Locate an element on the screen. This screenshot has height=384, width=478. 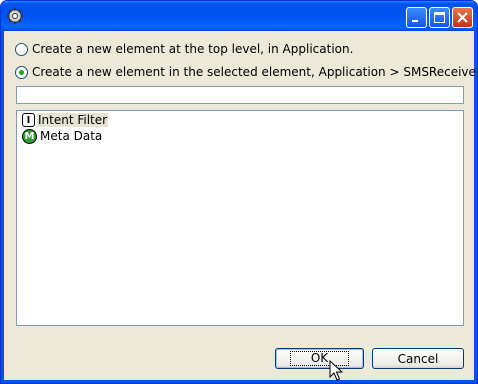
meta-data-label: Meta Data is located at coordinates (71, 136).